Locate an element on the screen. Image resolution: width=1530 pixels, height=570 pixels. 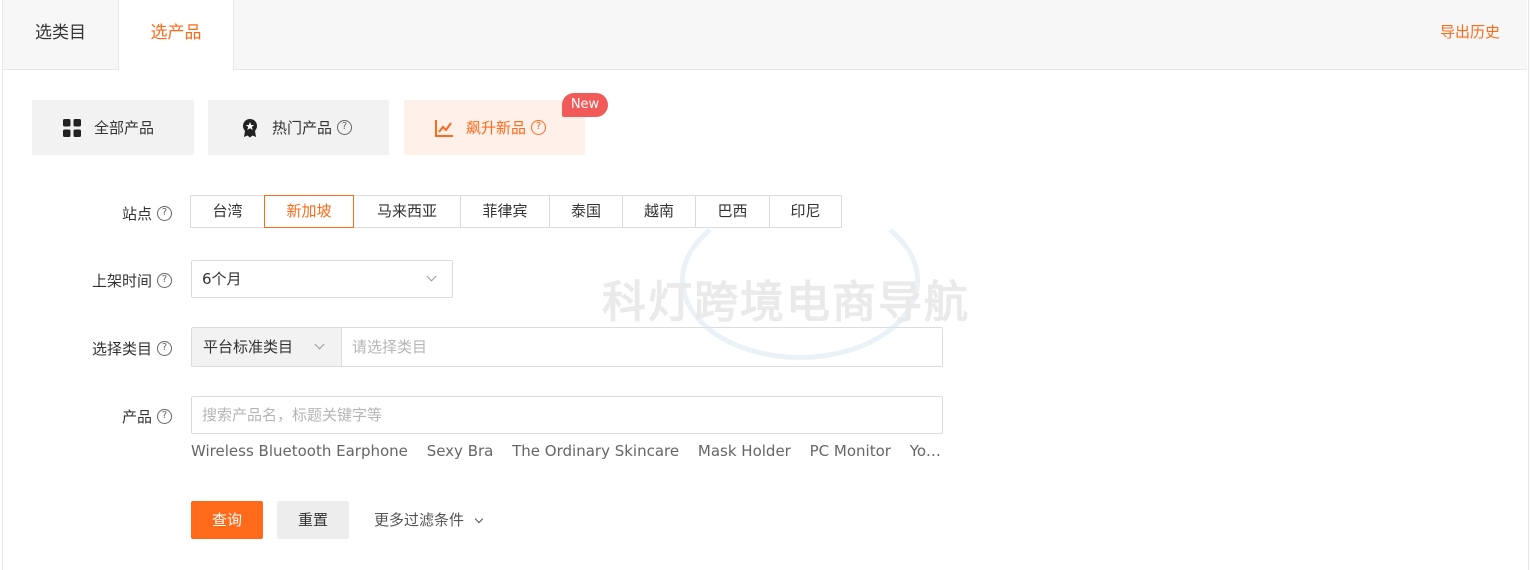
tab-select-category: 选类目 is located at coordinates (60, 35).